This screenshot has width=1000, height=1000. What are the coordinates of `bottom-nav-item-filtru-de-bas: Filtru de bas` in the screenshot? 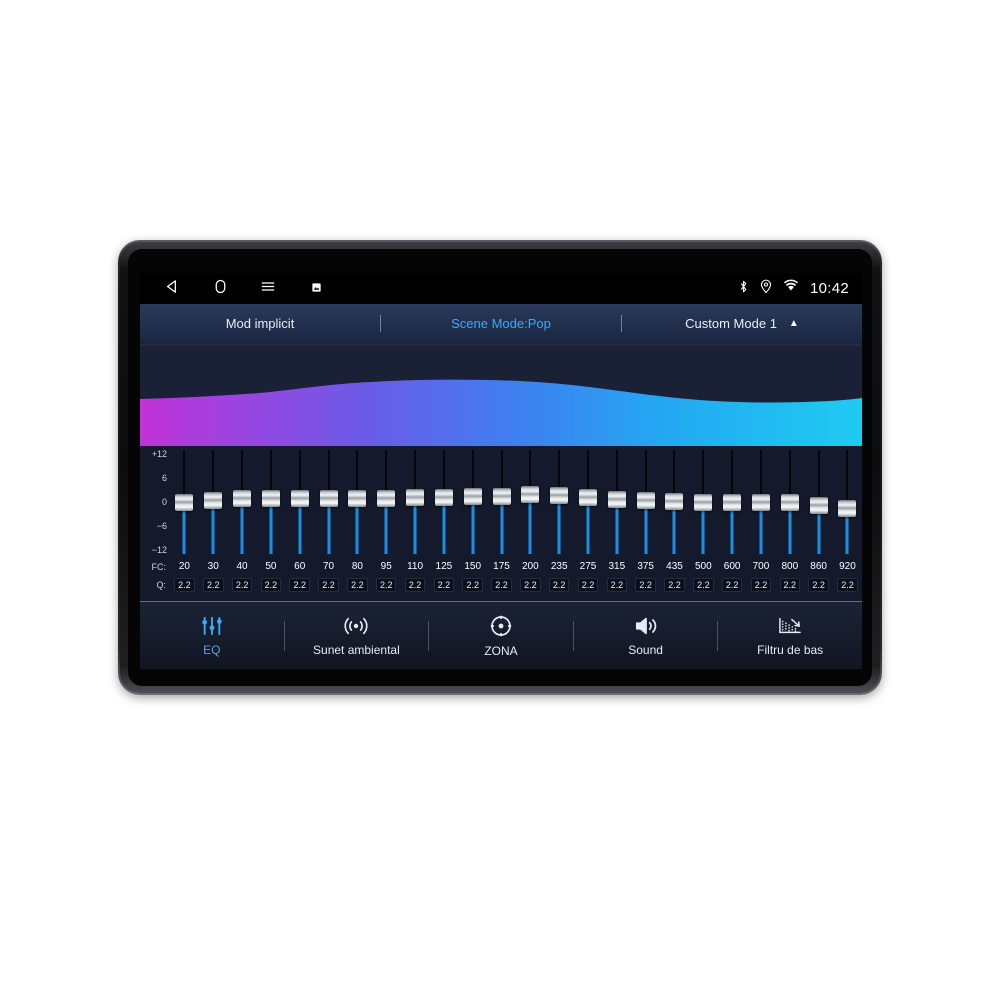 It's located at (790, 635).